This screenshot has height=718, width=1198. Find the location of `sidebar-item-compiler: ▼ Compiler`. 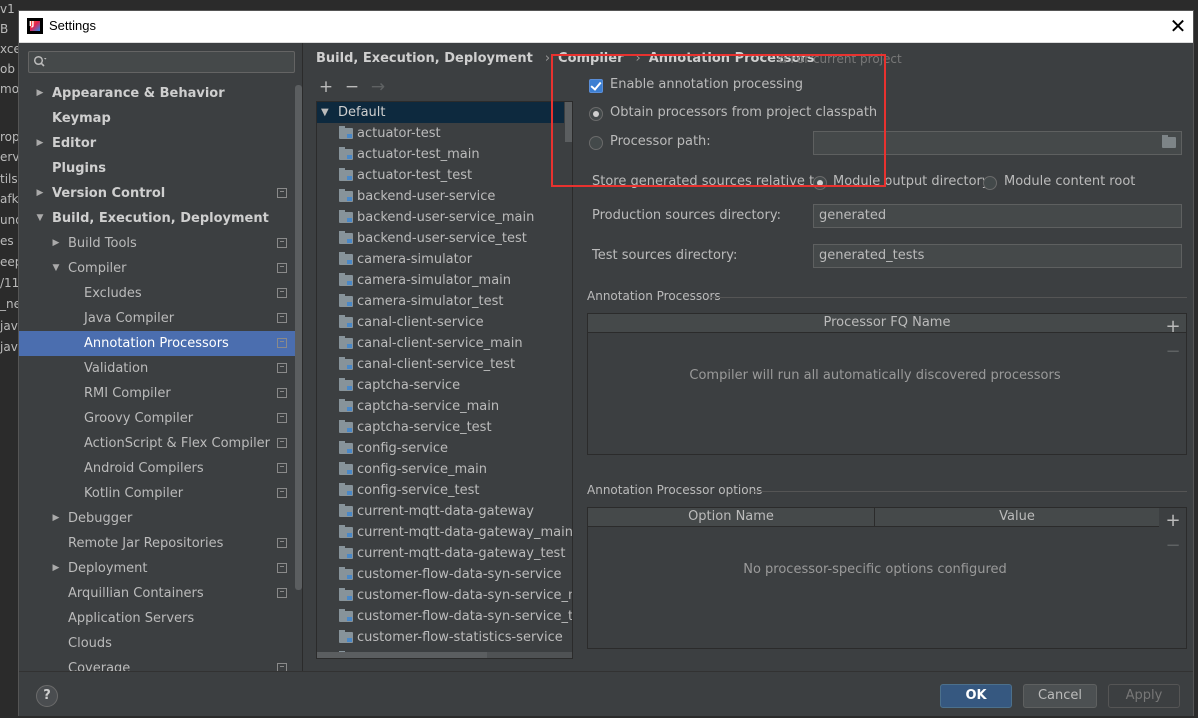

sidebar-item-compiler: ▼ Compiler is located at coordinates (160, 268).